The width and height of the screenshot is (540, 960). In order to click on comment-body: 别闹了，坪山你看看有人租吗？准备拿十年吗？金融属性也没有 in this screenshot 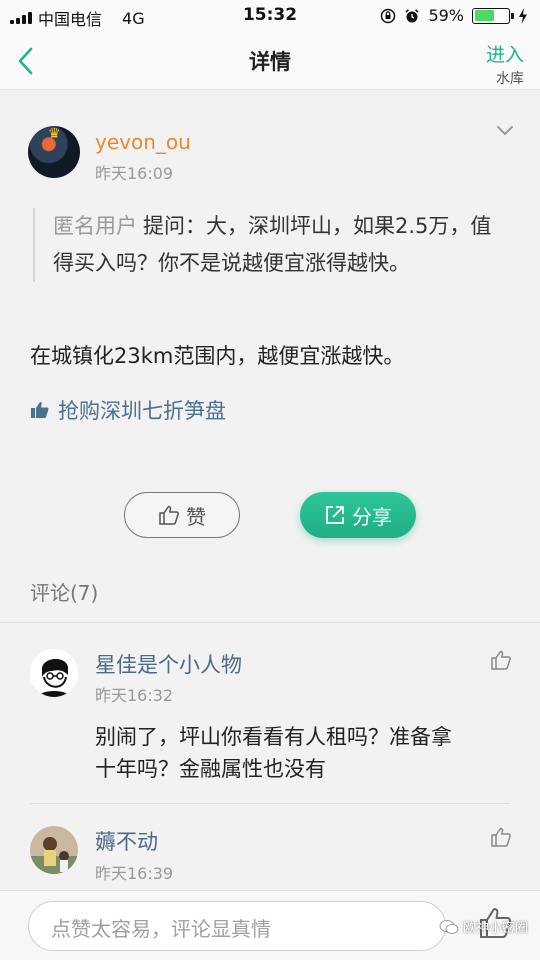, I will do `click(273, 753)`.